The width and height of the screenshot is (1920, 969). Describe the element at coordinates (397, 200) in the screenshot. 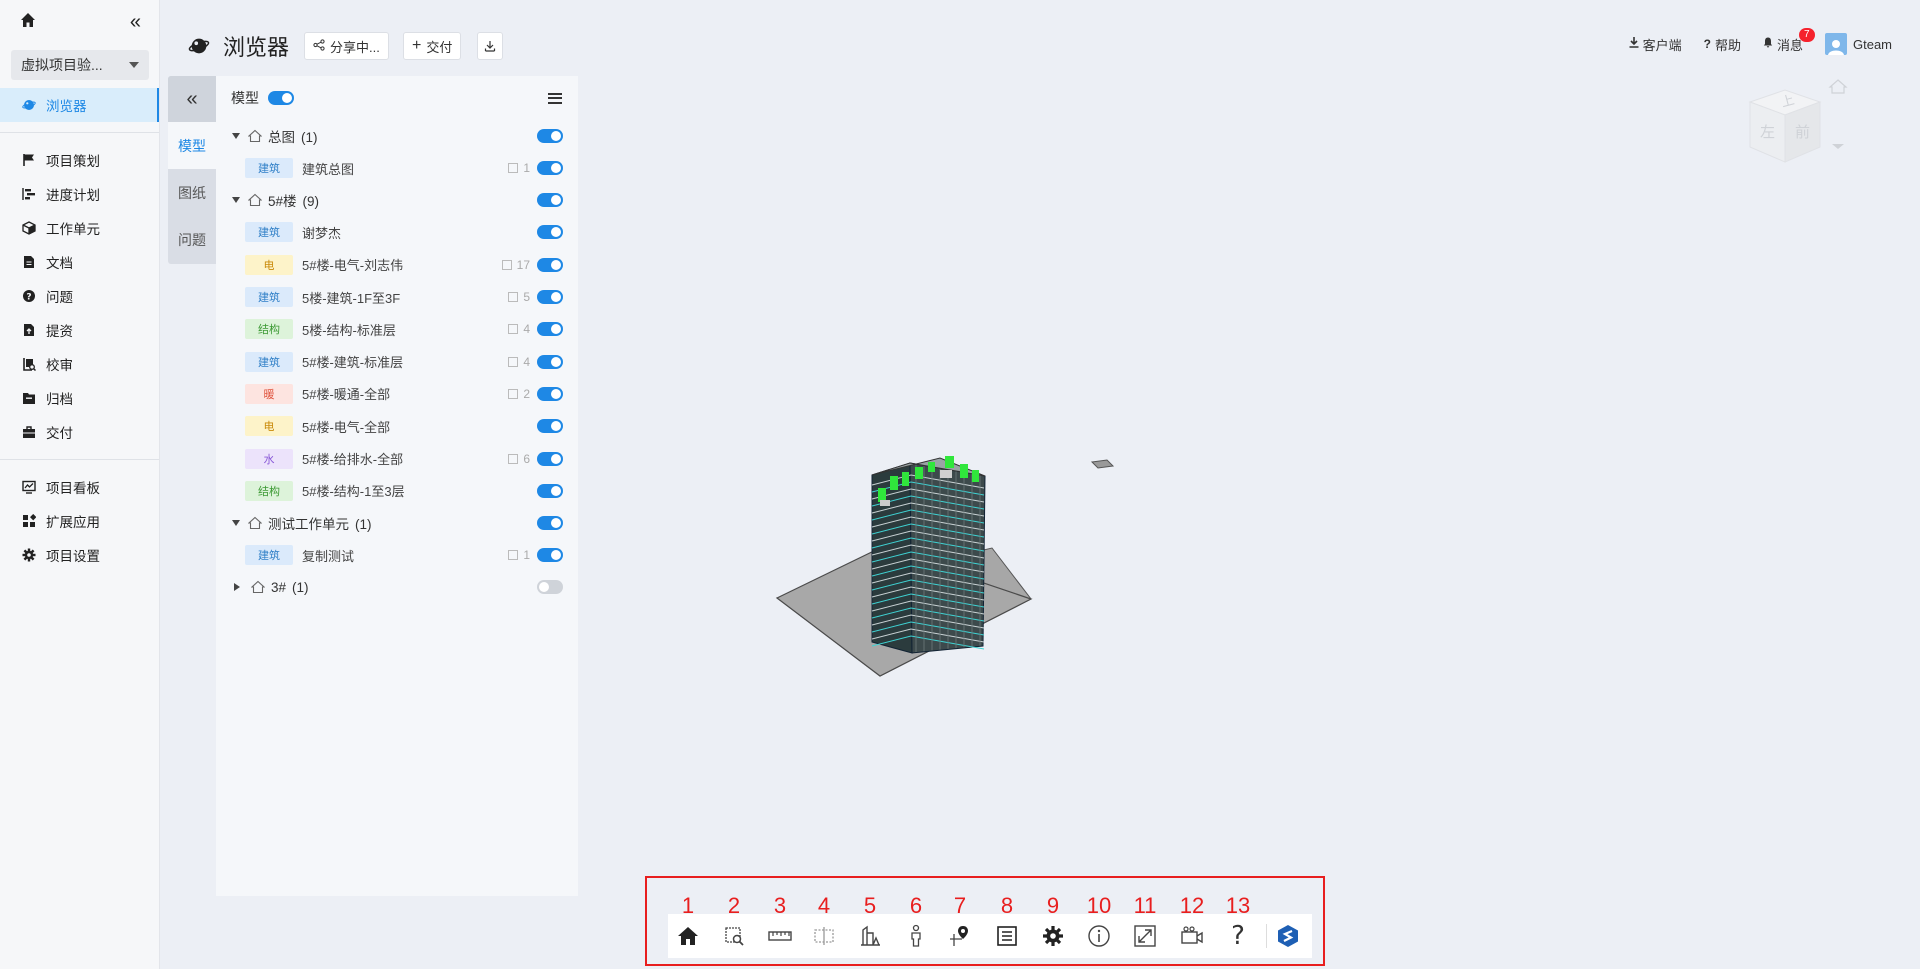

I see `tree-group-row: 5#楼 (9)` at that location.